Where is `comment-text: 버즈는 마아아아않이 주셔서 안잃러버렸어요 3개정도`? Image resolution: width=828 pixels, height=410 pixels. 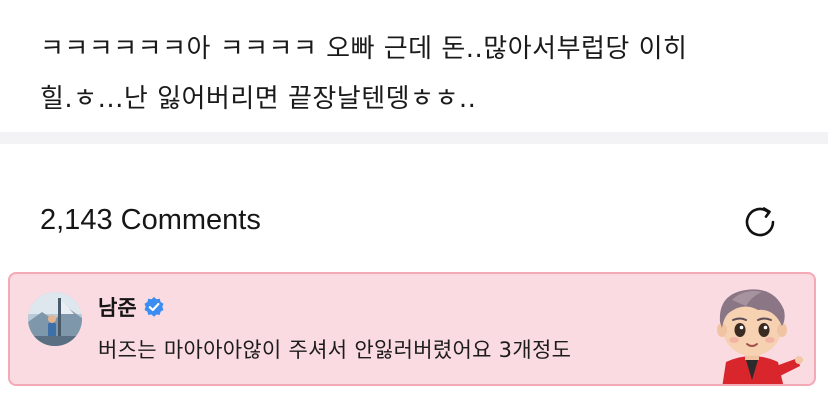
comment-text: 버즈는 마아아아않이 주셔서 안잃러버렸어요 3개정도 is located at coordinates (335, 350).